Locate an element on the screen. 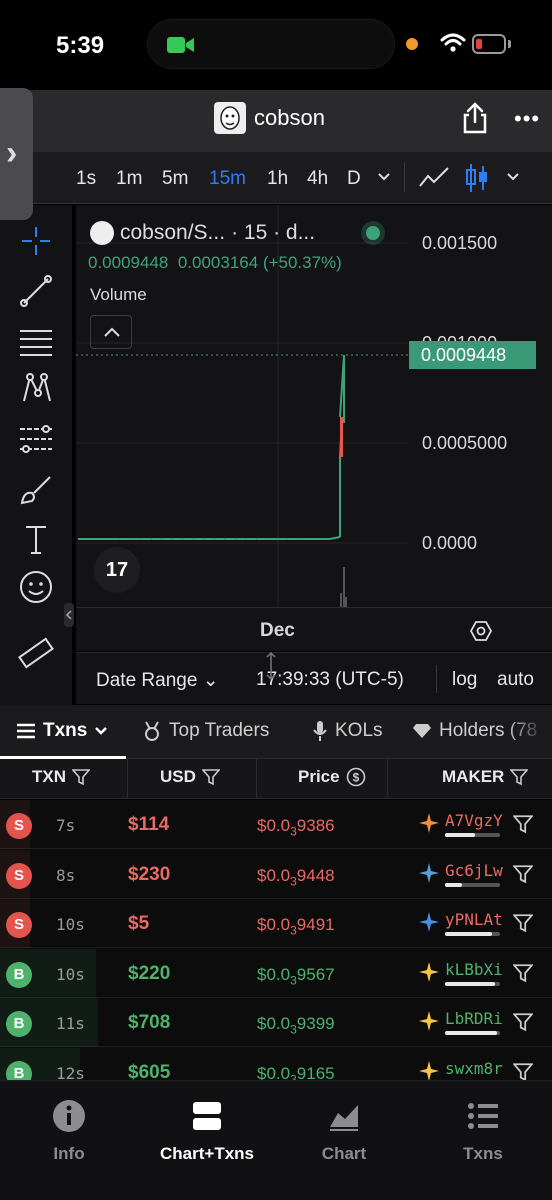 This screenshot has height=1200, width=552. price-zero-count: 3 is located at coordinates (293, 1029).